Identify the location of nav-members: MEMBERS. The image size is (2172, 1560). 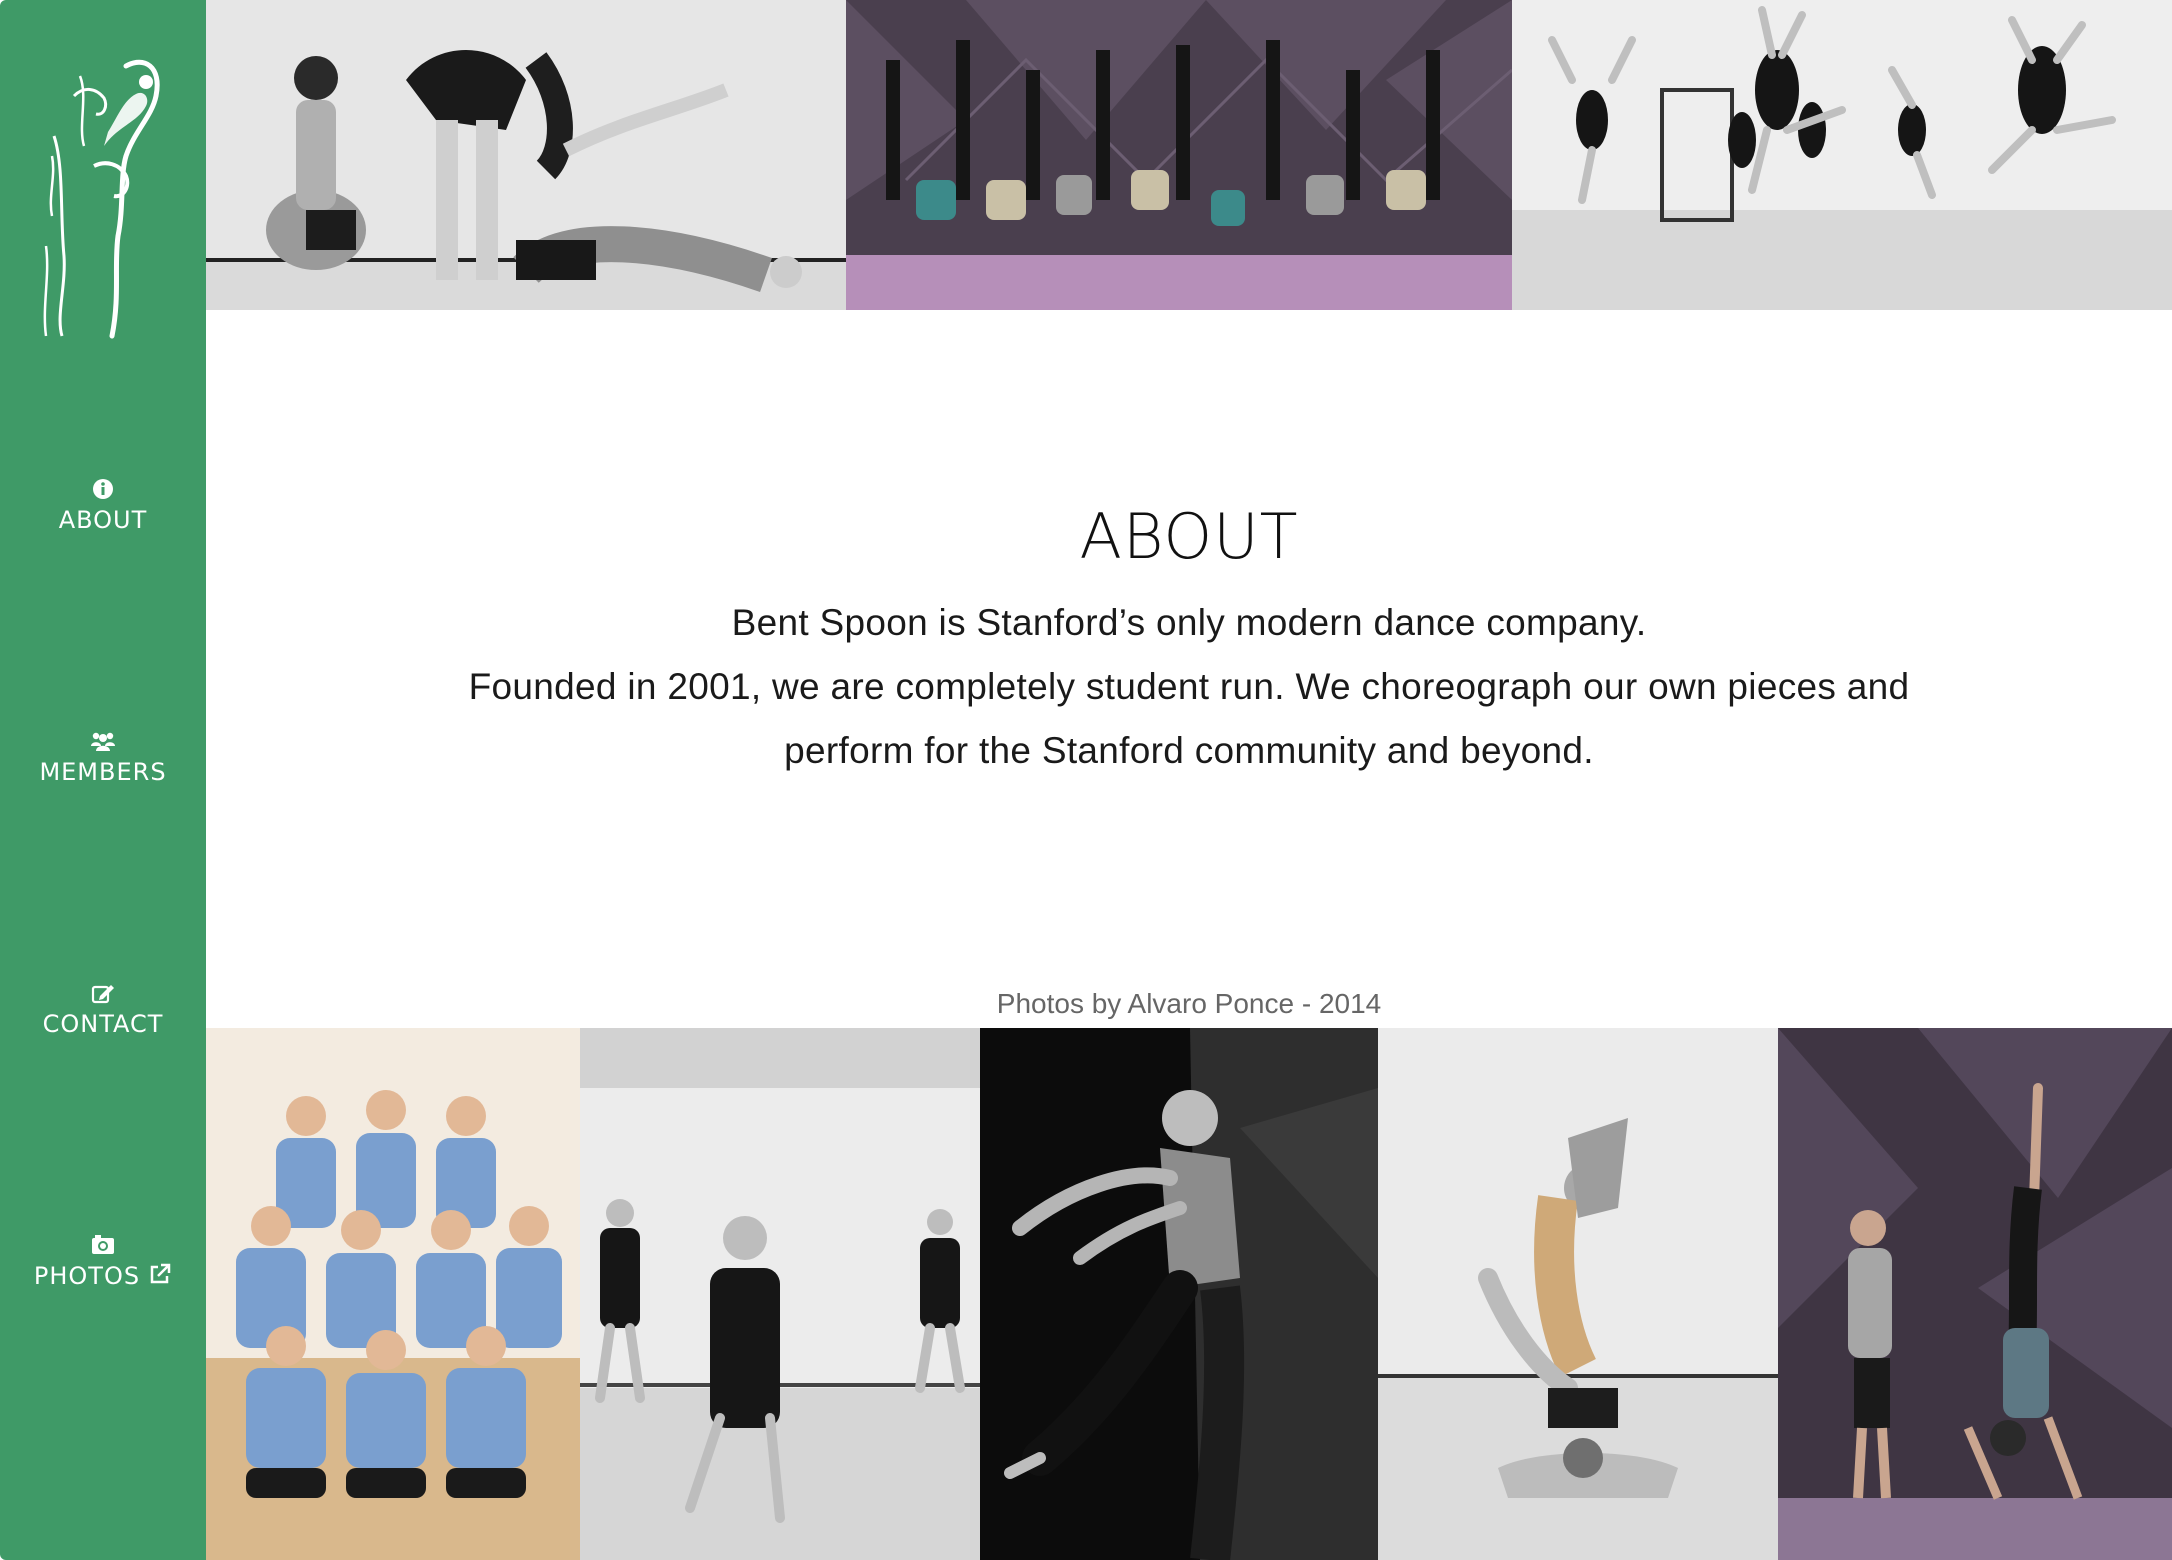
(103, 758).